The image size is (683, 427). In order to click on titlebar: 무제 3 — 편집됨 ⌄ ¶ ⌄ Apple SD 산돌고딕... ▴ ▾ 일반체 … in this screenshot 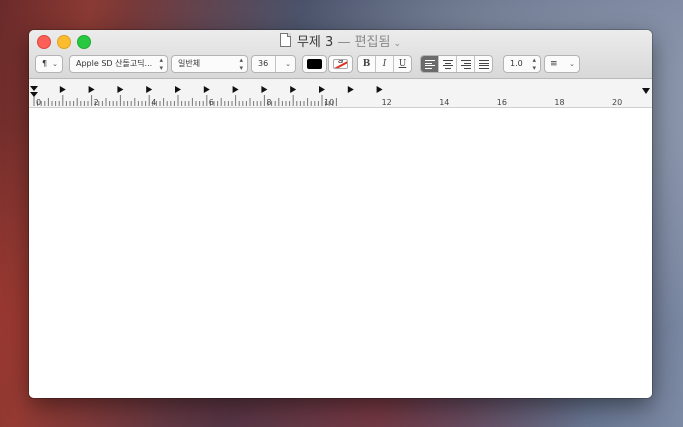, I will do `click(340, 54)`.